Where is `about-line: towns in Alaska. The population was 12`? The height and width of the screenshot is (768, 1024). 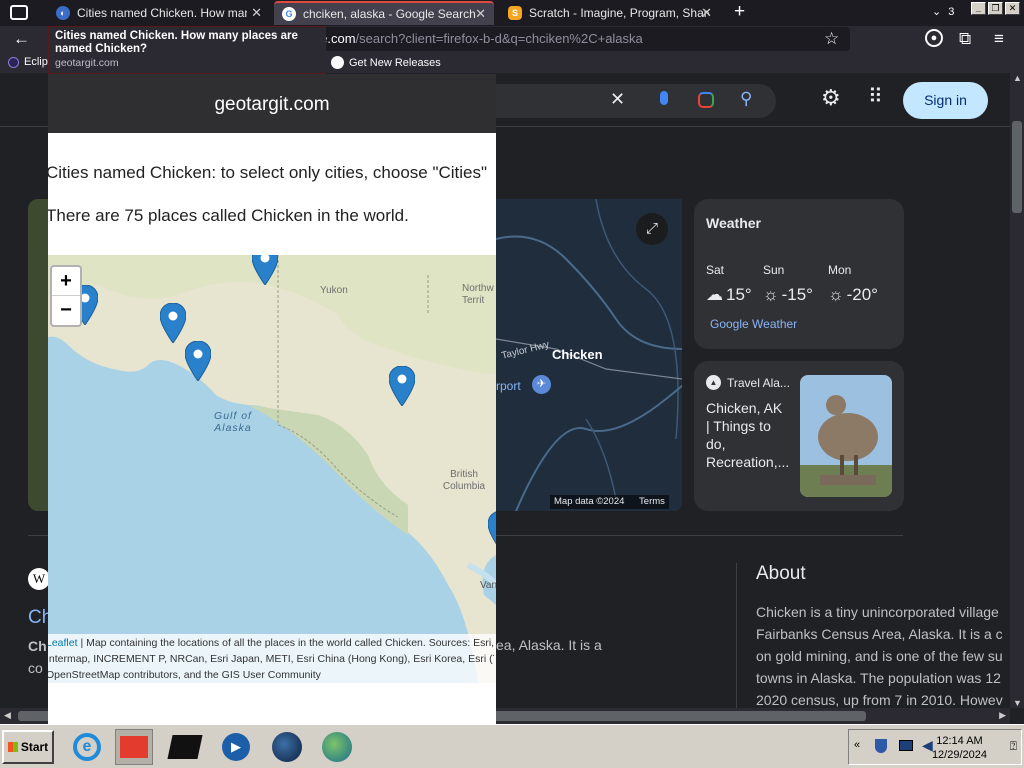
about-line: towns in Alaska. The population was 12 is located at coordinates (878, 678).